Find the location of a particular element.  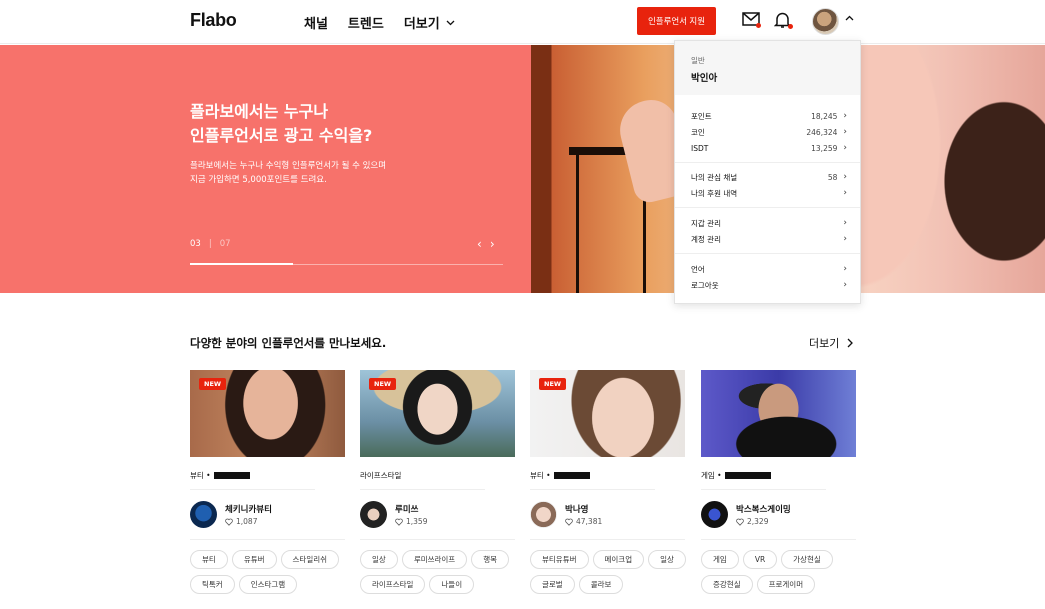

more-link-label: 더보기 is located at coordinates (824, 343).